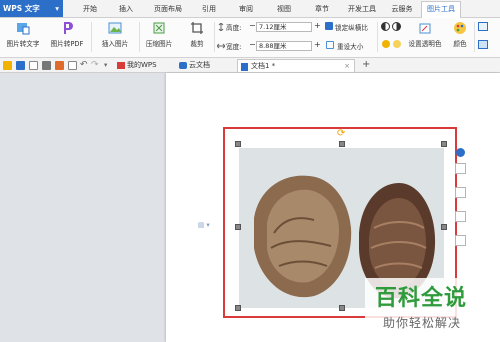 The height and width of the screenshot is (342, 500). What do you see at coordinates (183, 65) in the screenshot?
I see `cloud-doc-icon` at bounding box center [183, 65].